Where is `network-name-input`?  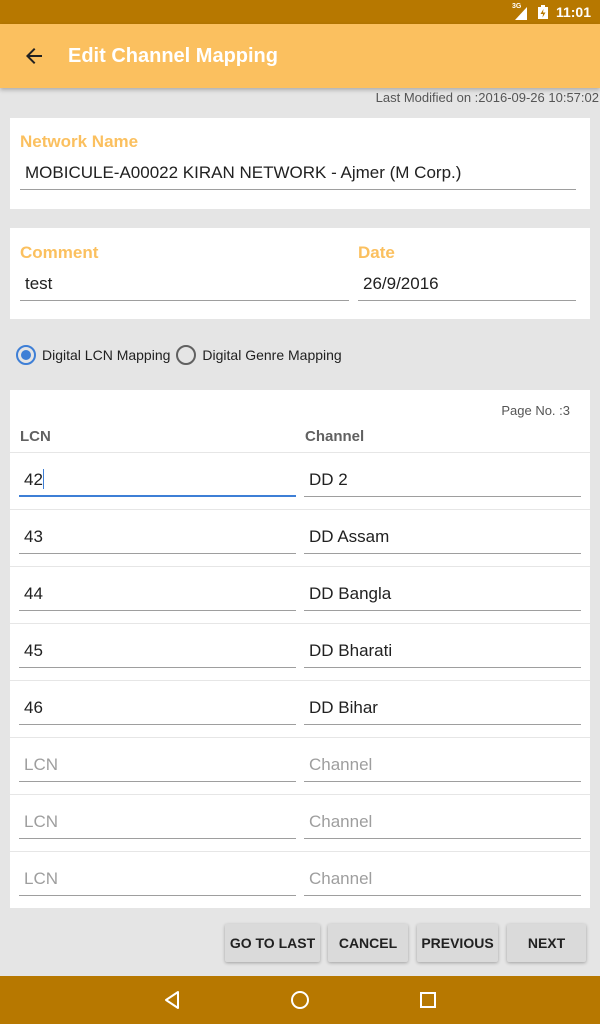 network-name-input is located at coordinates (298, 173).